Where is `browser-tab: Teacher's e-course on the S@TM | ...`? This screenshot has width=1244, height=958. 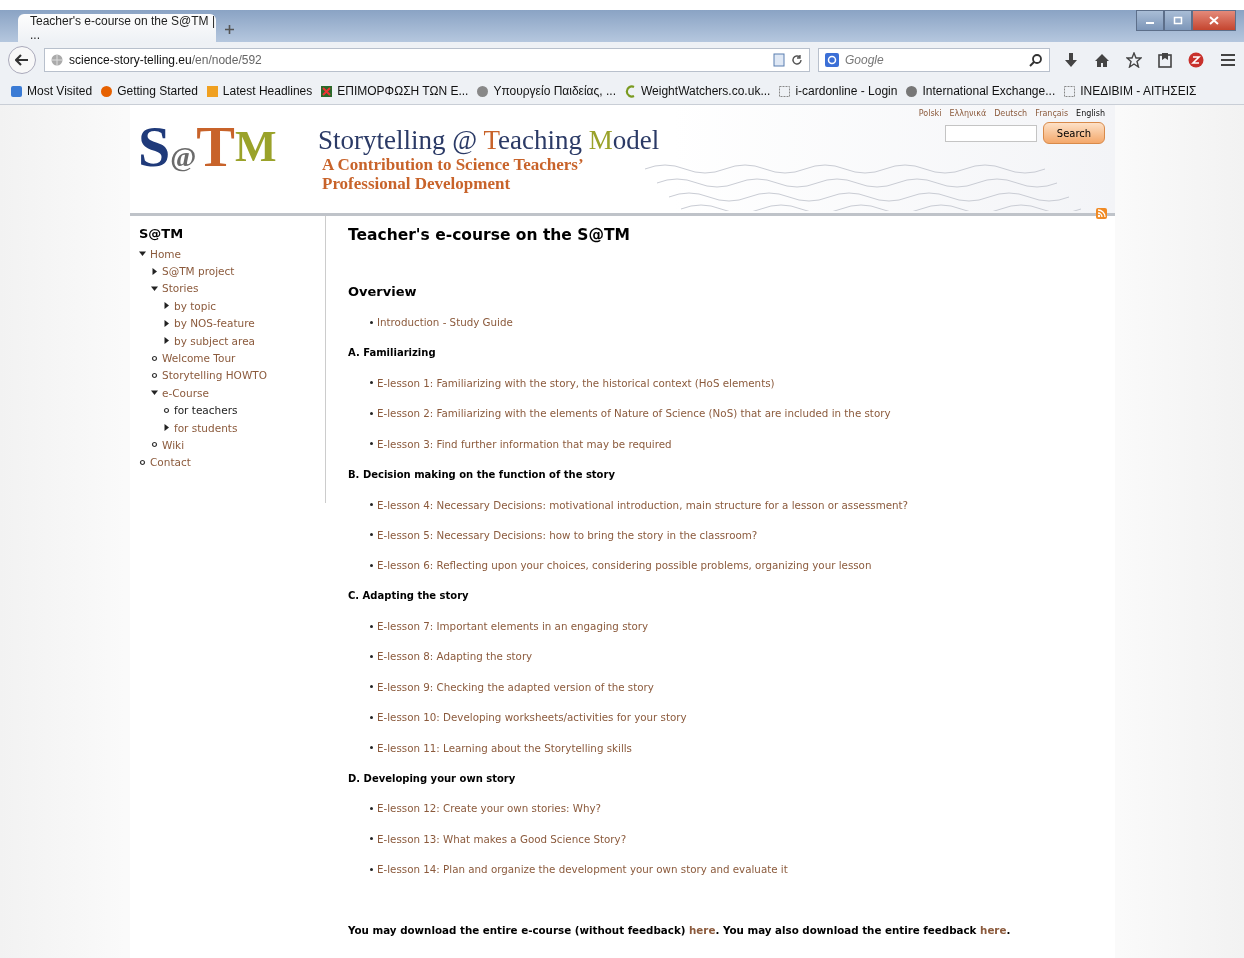
browser-tab: Teacher's e-course on the S@TM | ... is located at coordinates (117, 28).